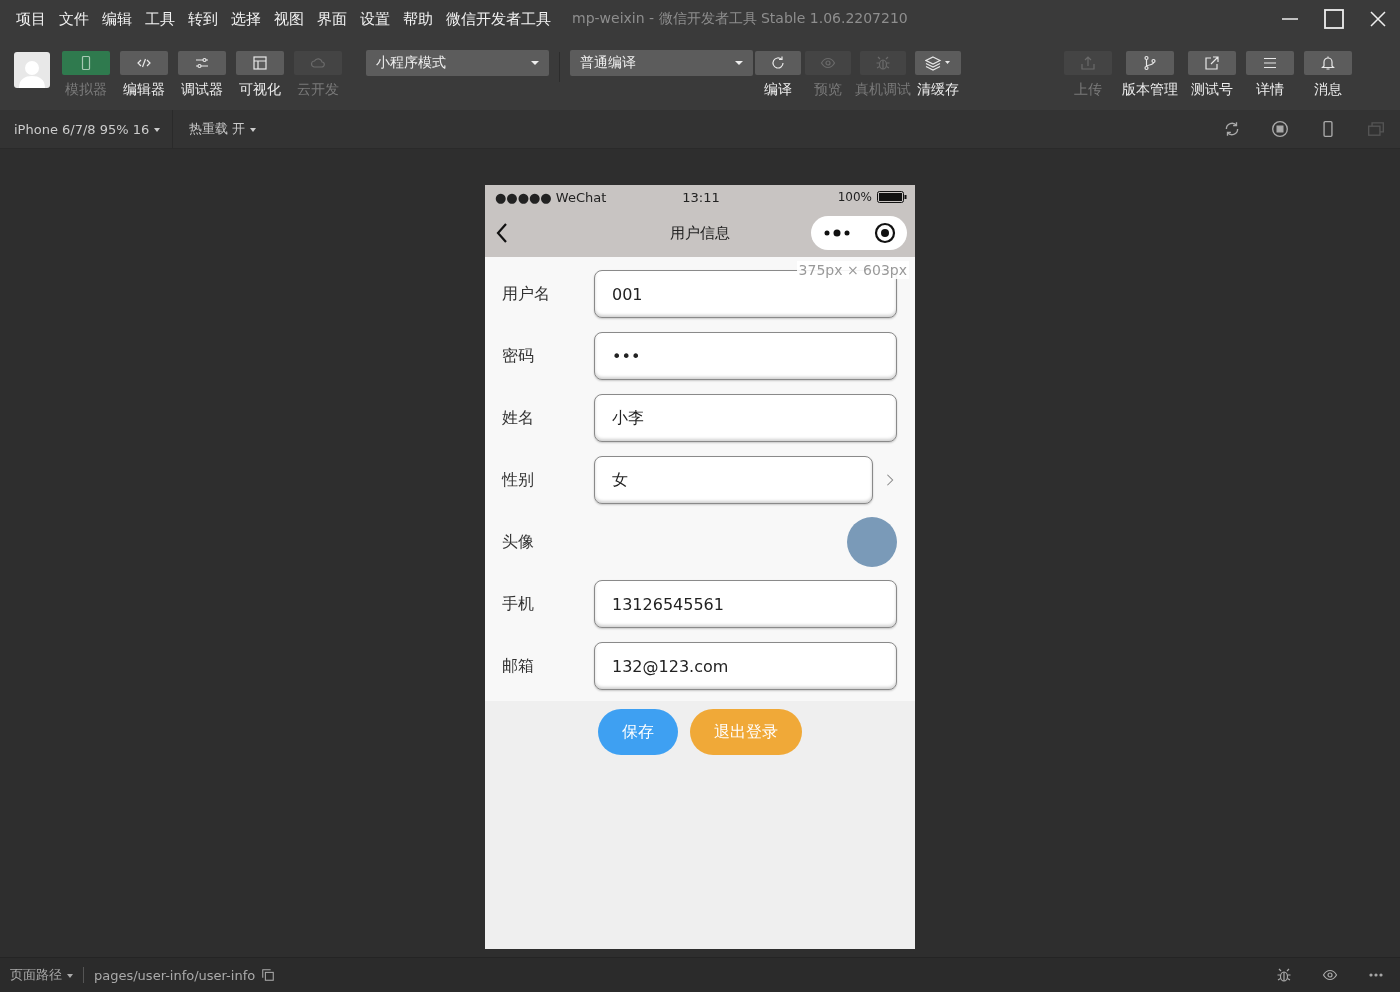 This screenshot has height=992, width=1400. Describe the element at coordinates (892, 197) in the screenshot. I see `battery-icon` at that location.